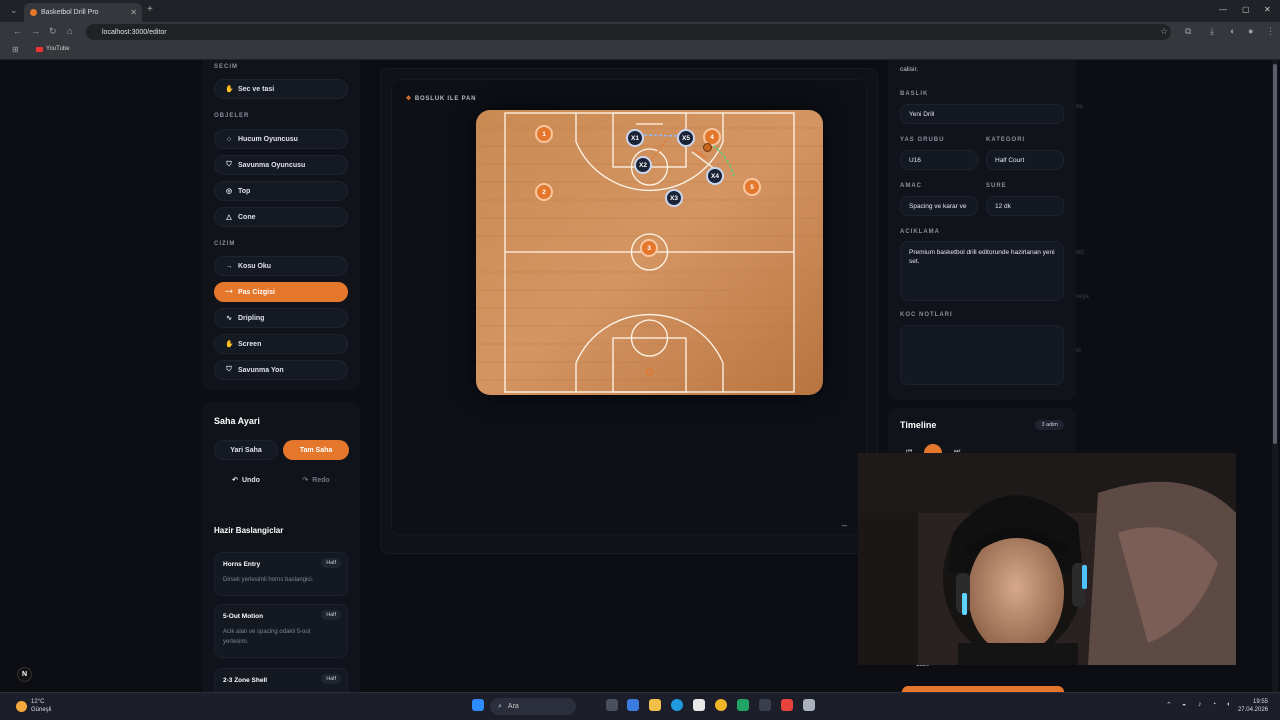 The image size is (1280, 720). Describe the element at coordinates (1200, 704) in the screenshot. I see `microphone-icon: ♪` at that location.